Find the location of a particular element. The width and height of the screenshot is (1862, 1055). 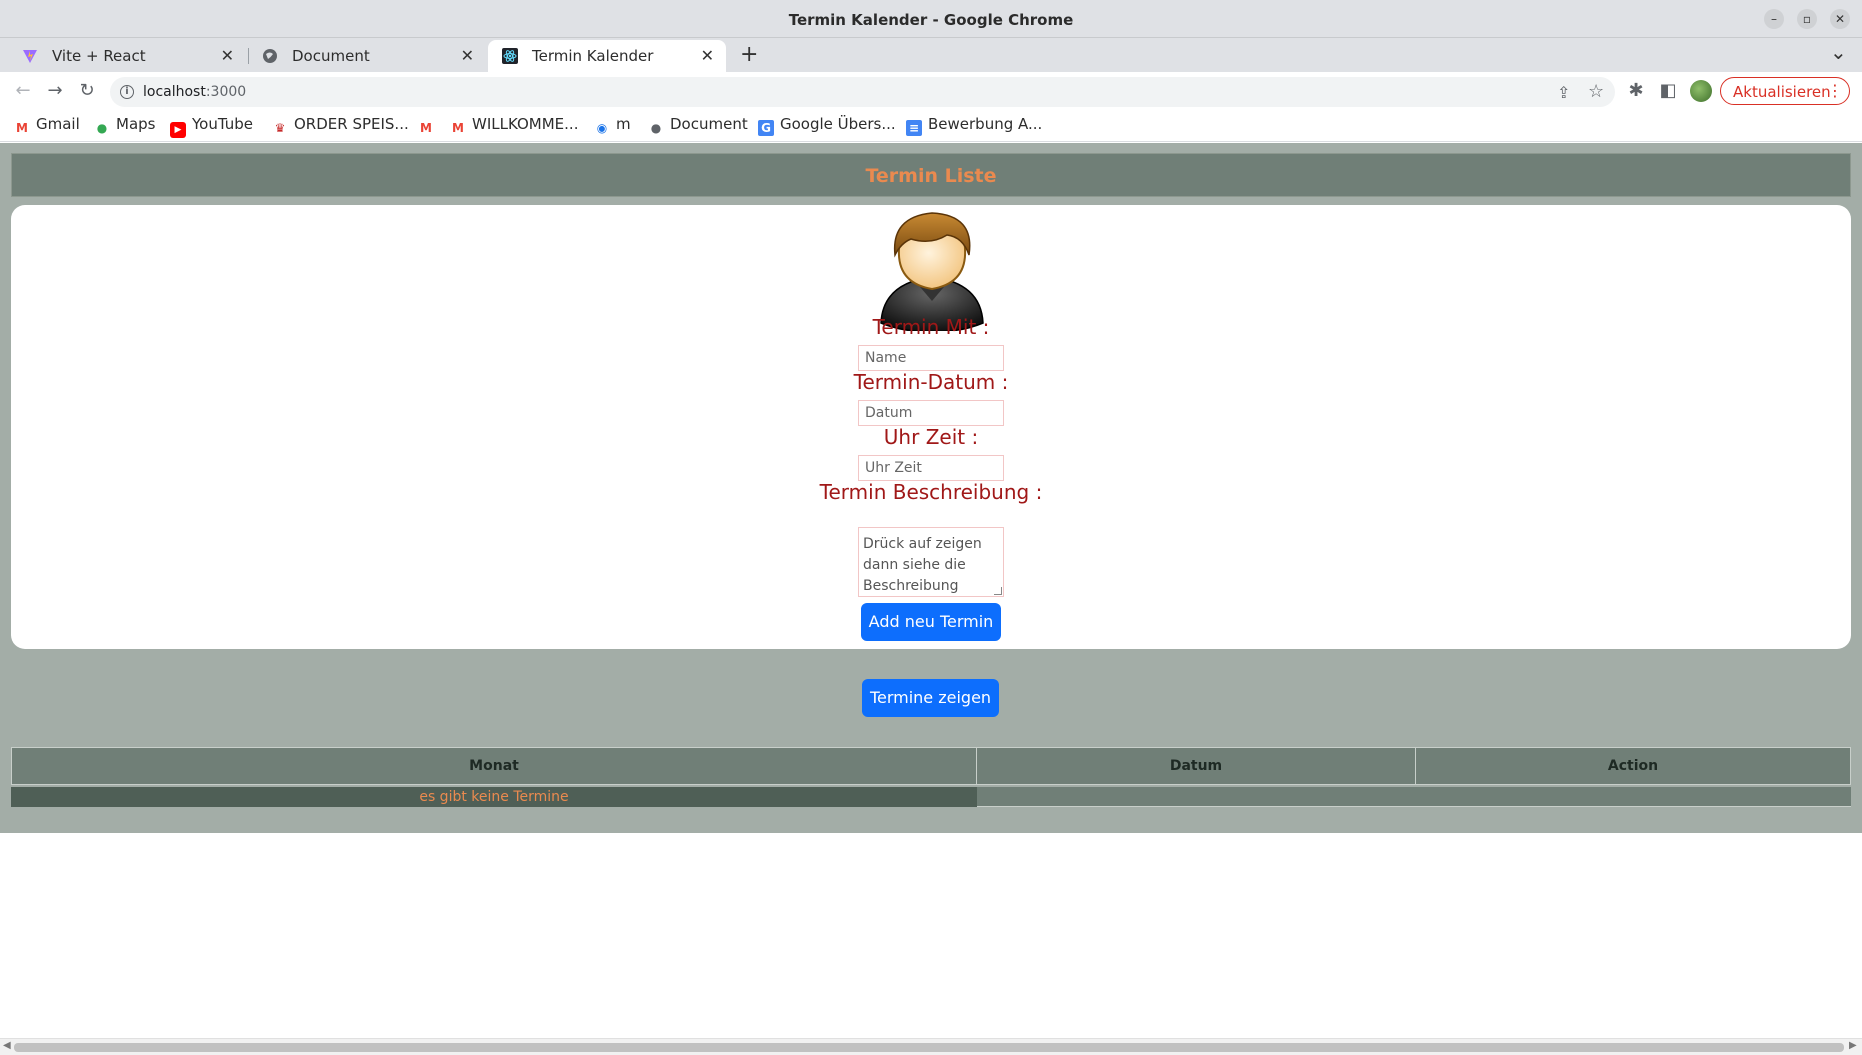

bookmark-youtube: ▶ YouTube is located at coordinates (211, 126).